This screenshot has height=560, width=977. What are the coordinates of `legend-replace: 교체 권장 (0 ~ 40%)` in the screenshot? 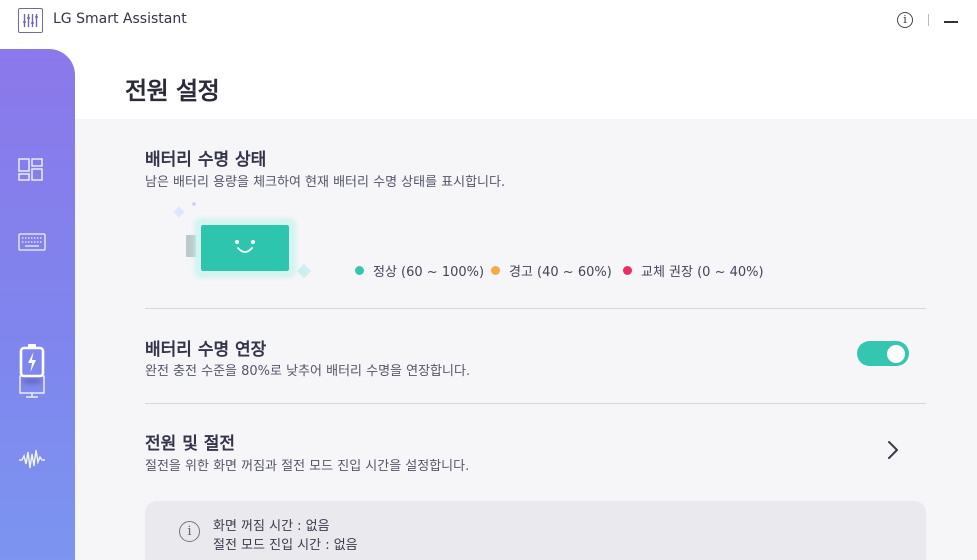 It's located at (693, 270).